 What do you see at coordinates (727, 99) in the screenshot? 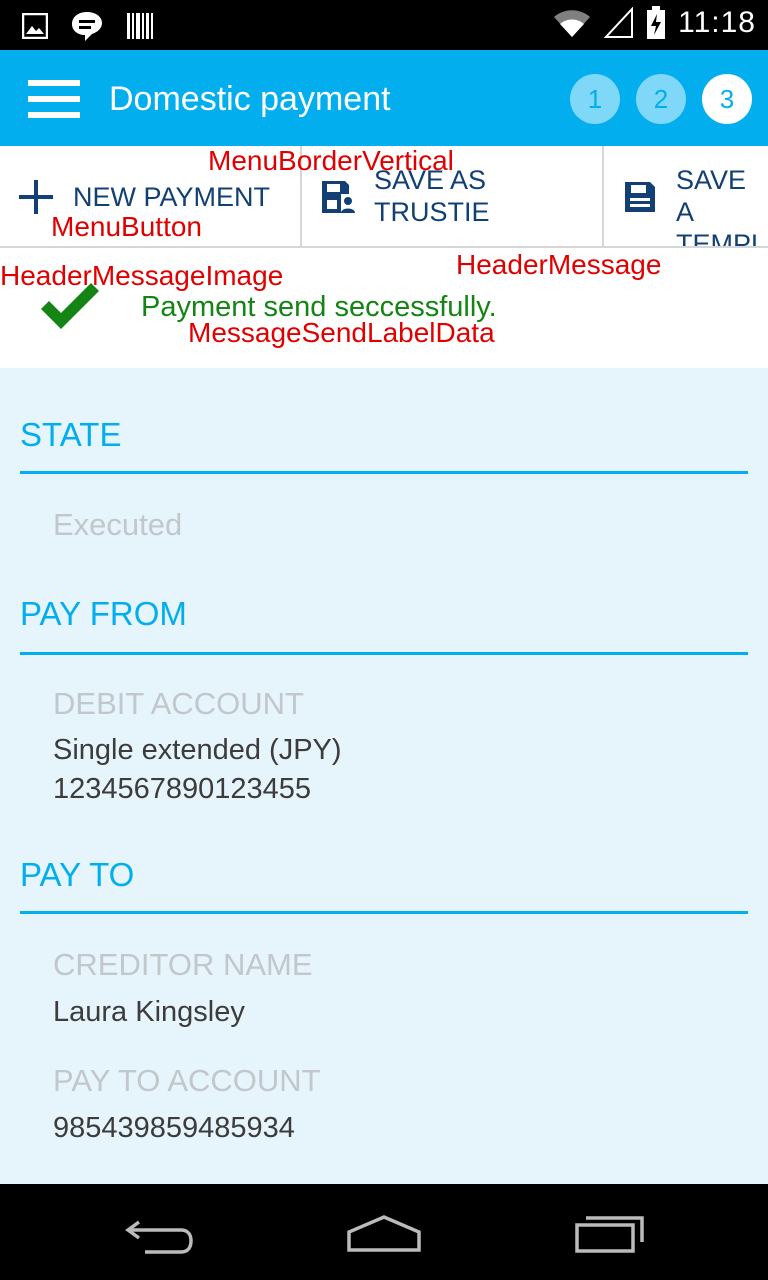
I see `step-3: 3` at bounding box center [727, 99].